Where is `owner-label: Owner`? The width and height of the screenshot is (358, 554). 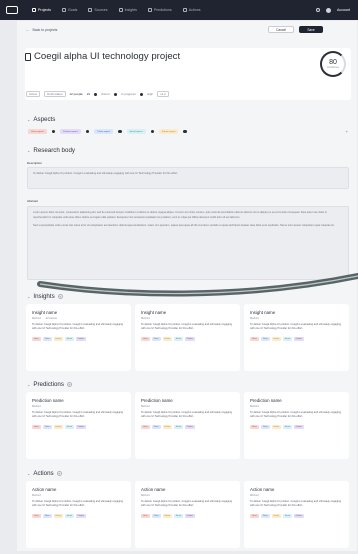 owner-label: Owner is located at coordinates (105, 94).